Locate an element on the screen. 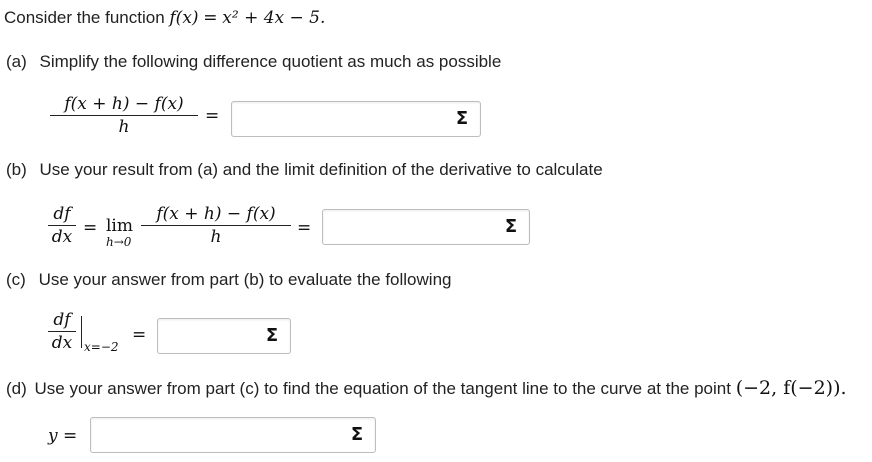  part-b-d-num: df is located at coordinates (62, 214).